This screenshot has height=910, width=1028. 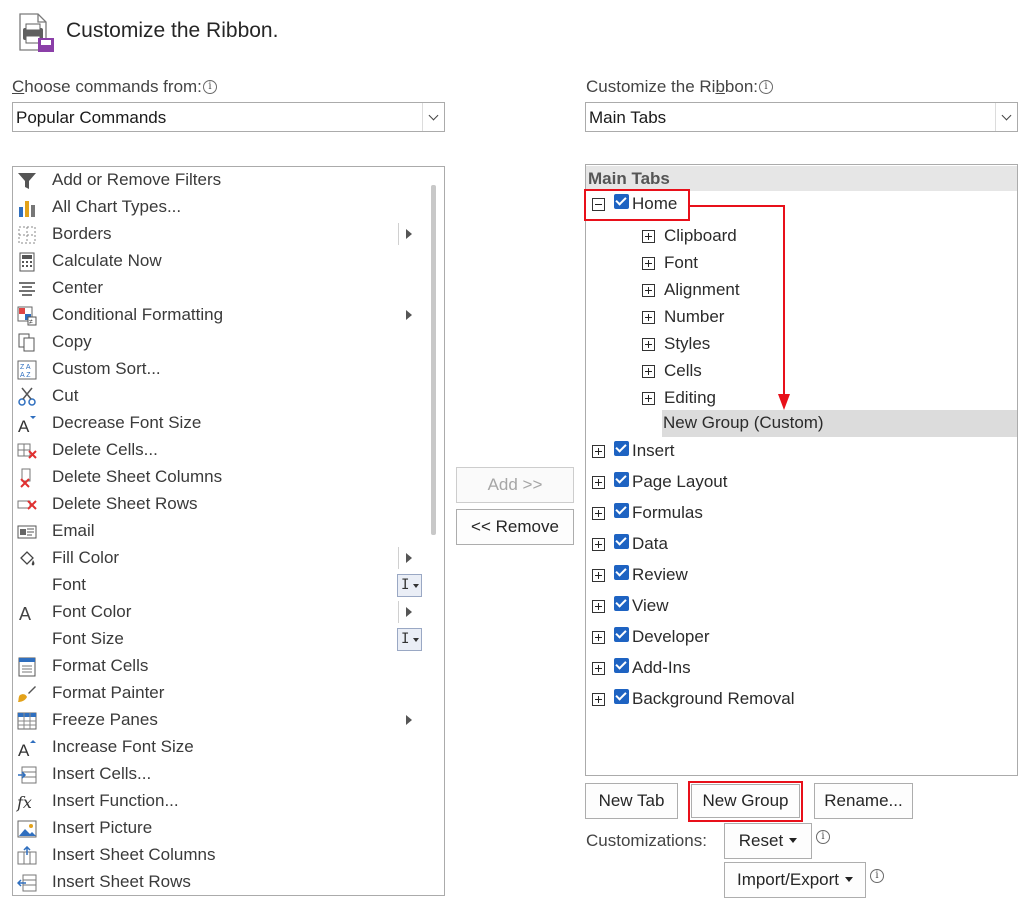 I want to click on new-tab-button: New Tab, so click(x=631, y=801).